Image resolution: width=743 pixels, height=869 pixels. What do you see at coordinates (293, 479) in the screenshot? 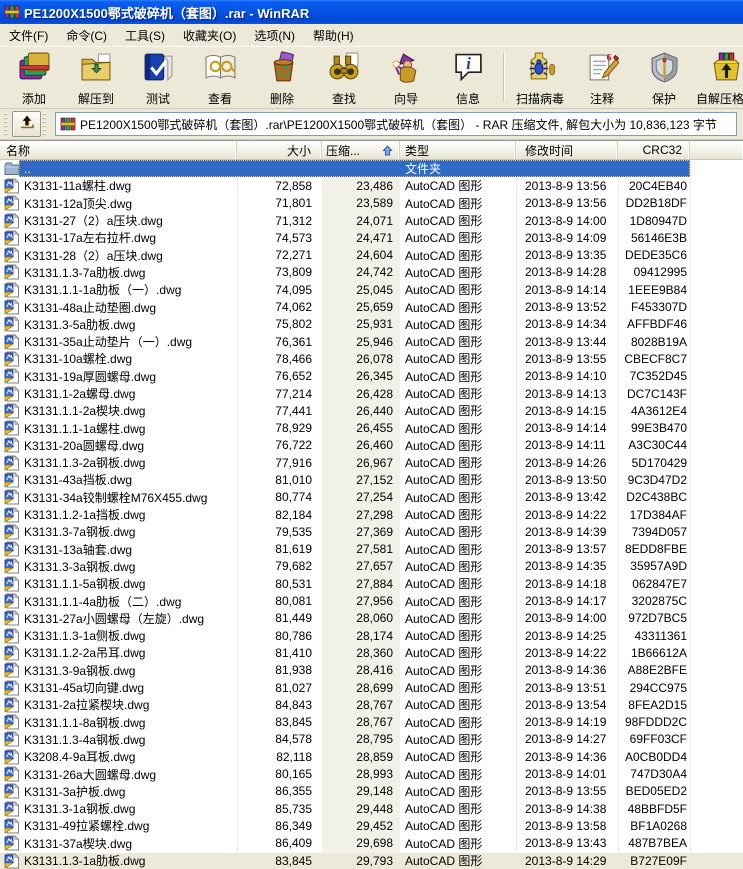
I see `file-size: 81,010` at bounding box center [293, 479].